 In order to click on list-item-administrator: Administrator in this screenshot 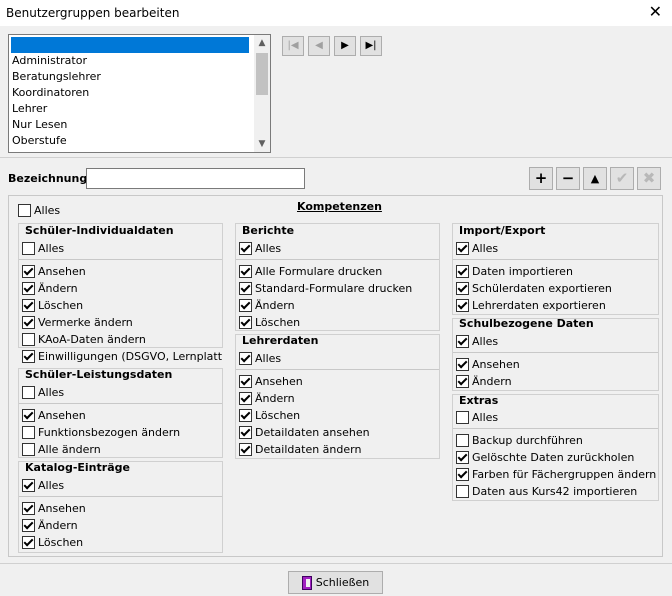, I will do `click(49, 61)`.